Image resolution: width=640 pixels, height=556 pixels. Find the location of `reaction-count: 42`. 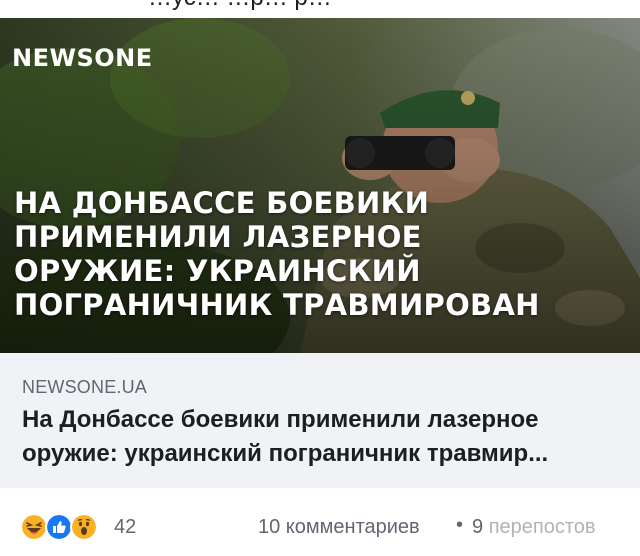

reaction-count: 42 is located at coordinates (125, 527).